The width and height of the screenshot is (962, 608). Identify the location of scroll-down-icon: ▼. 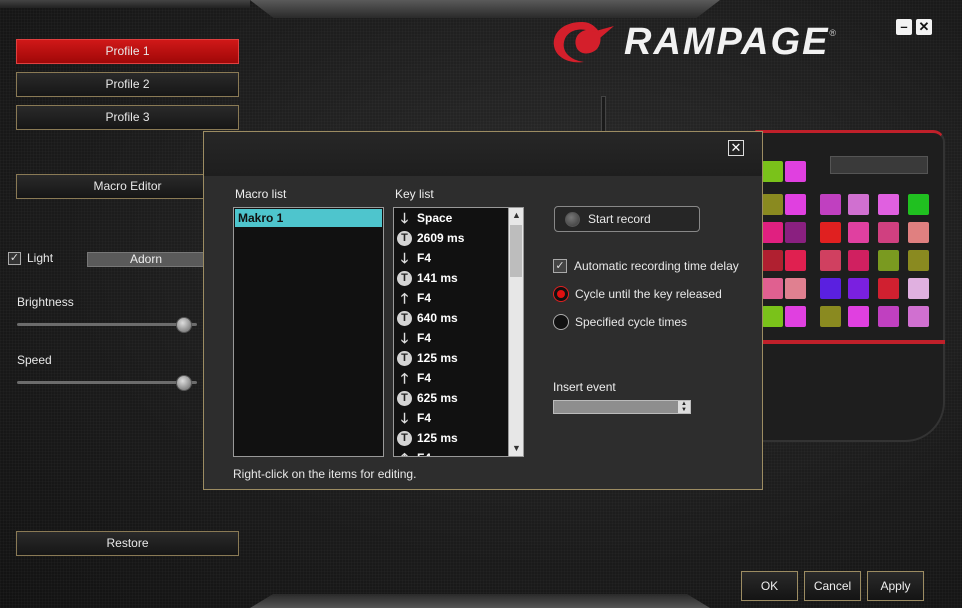
(516, 448).